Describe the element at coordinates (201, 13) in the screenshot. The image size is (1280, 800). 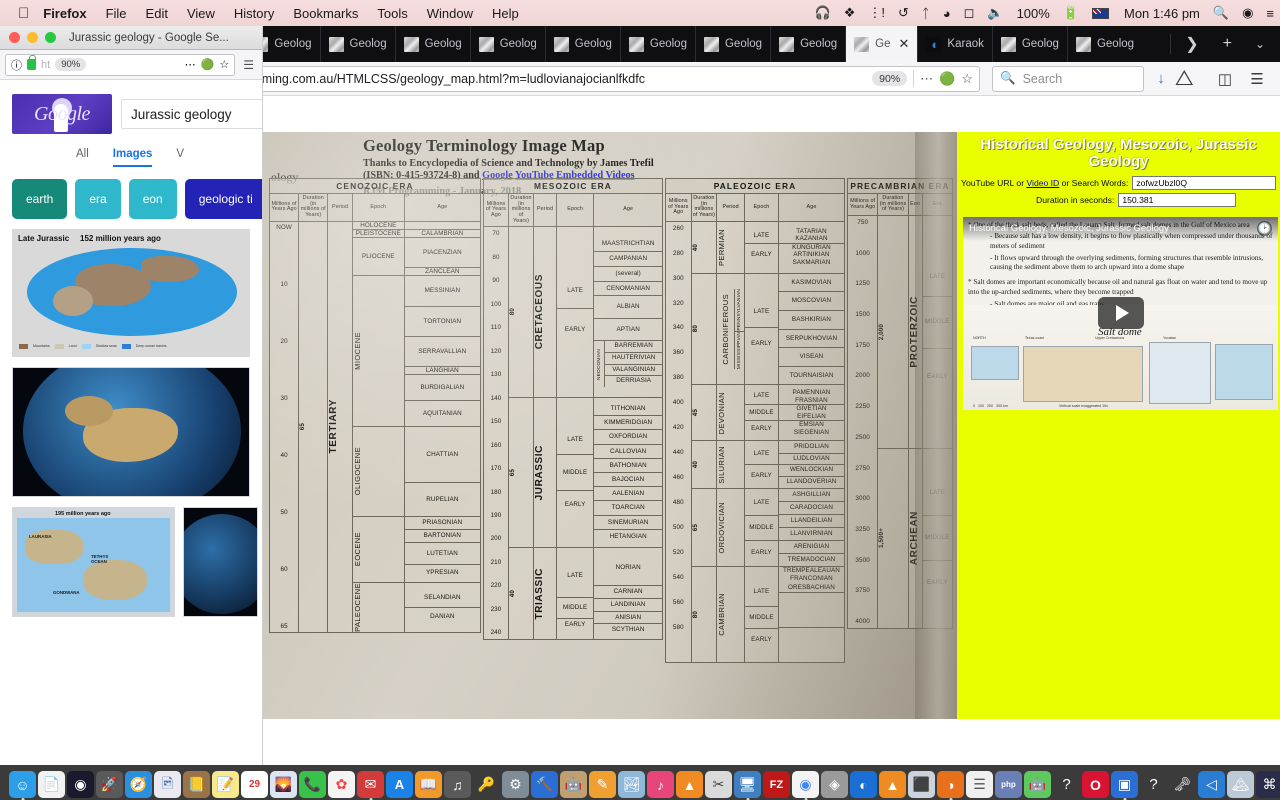
I see `menu-item-view: View` at that location.